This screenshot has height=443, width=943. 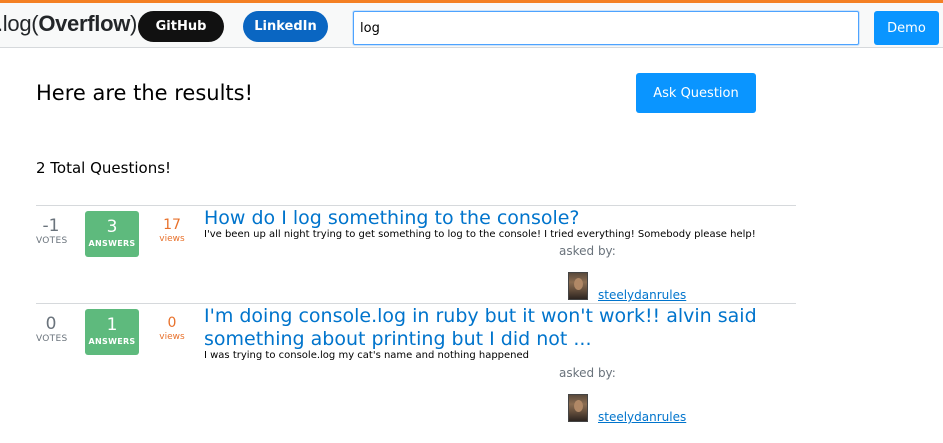 I want to click on logo-prefix: .log(, so click(x=19, y=23).